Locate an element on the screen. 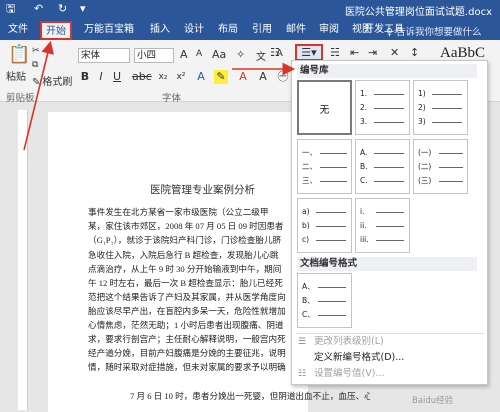 This screenshot has height=412, width=500. watermark: Baidu经验 is located at coordinates (433, 401).